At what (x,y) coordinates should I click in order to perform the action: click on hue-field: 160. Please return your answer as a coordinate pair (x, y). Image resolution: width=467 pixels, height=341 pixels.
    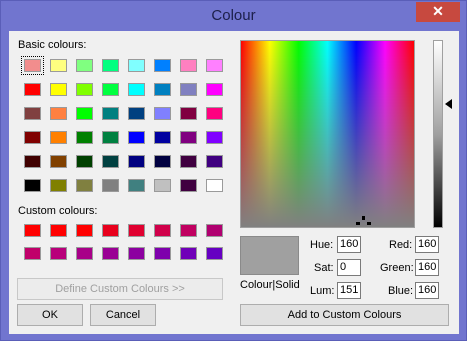
    Looking at the image, I should click on (349, 244).